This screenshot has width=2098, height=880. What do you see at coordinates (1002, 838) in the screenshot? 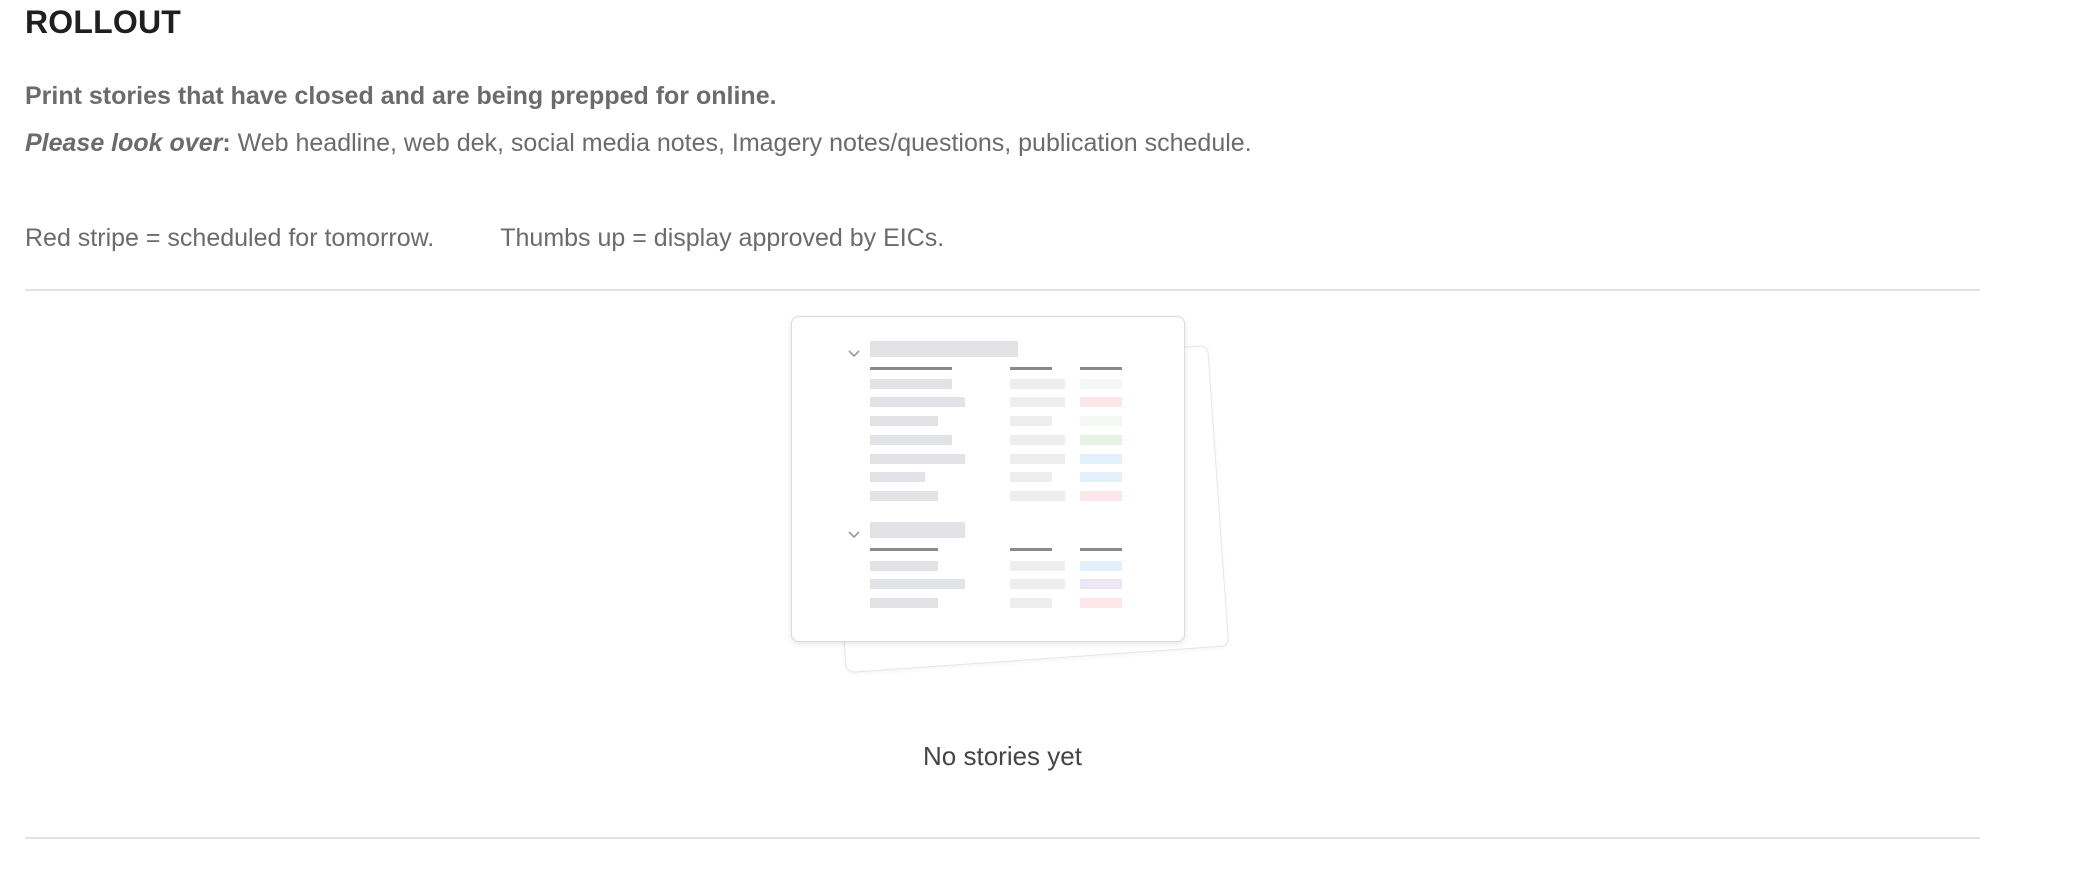
I see `divider-bottom` at bounding box center [1002, 838].